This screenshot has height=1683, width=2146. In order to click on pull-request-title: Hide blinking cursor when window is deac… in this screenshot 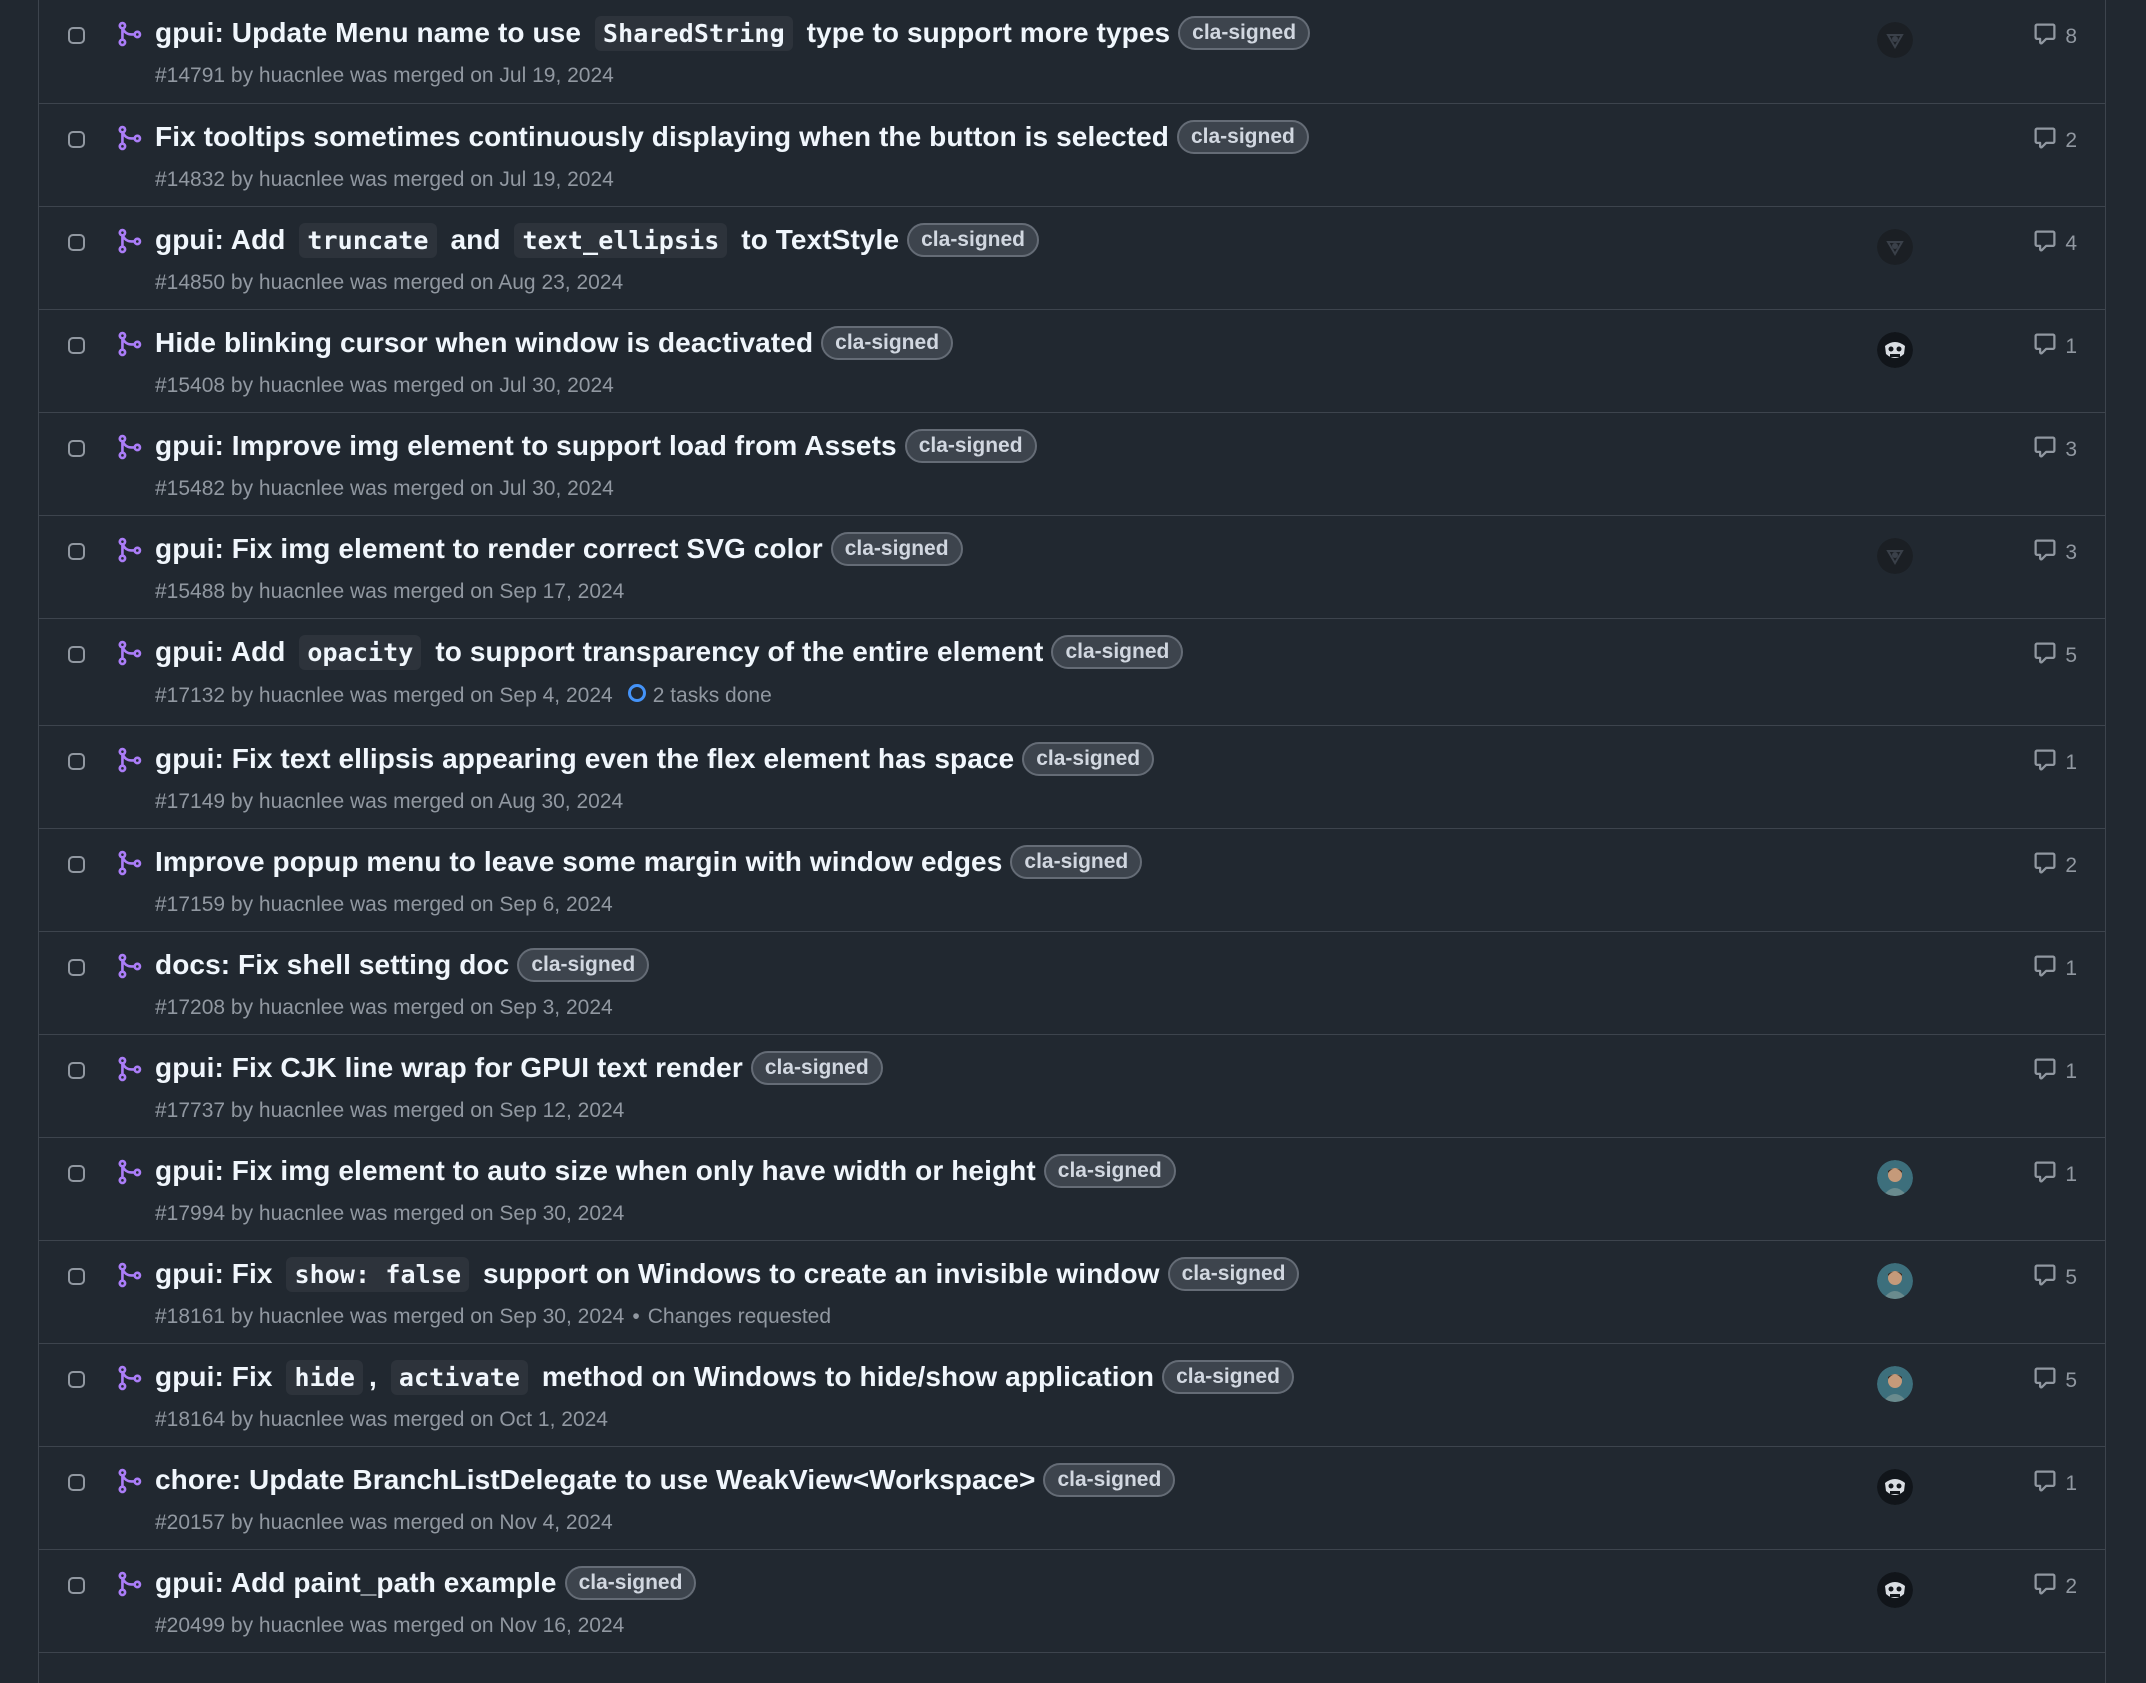, I will do `click(484, 343)`.